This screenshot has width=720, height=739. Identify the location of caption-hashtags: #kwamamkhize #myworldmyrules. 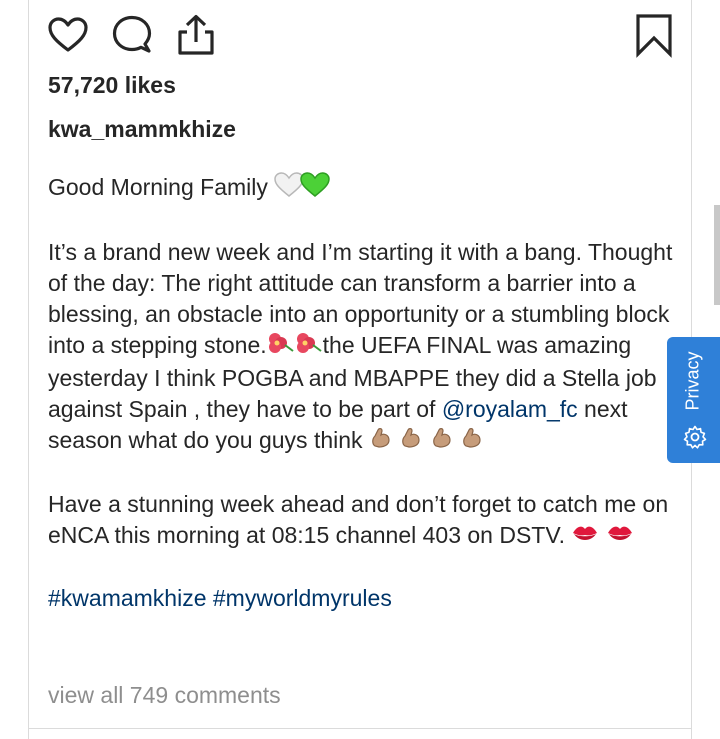
(363, 598).